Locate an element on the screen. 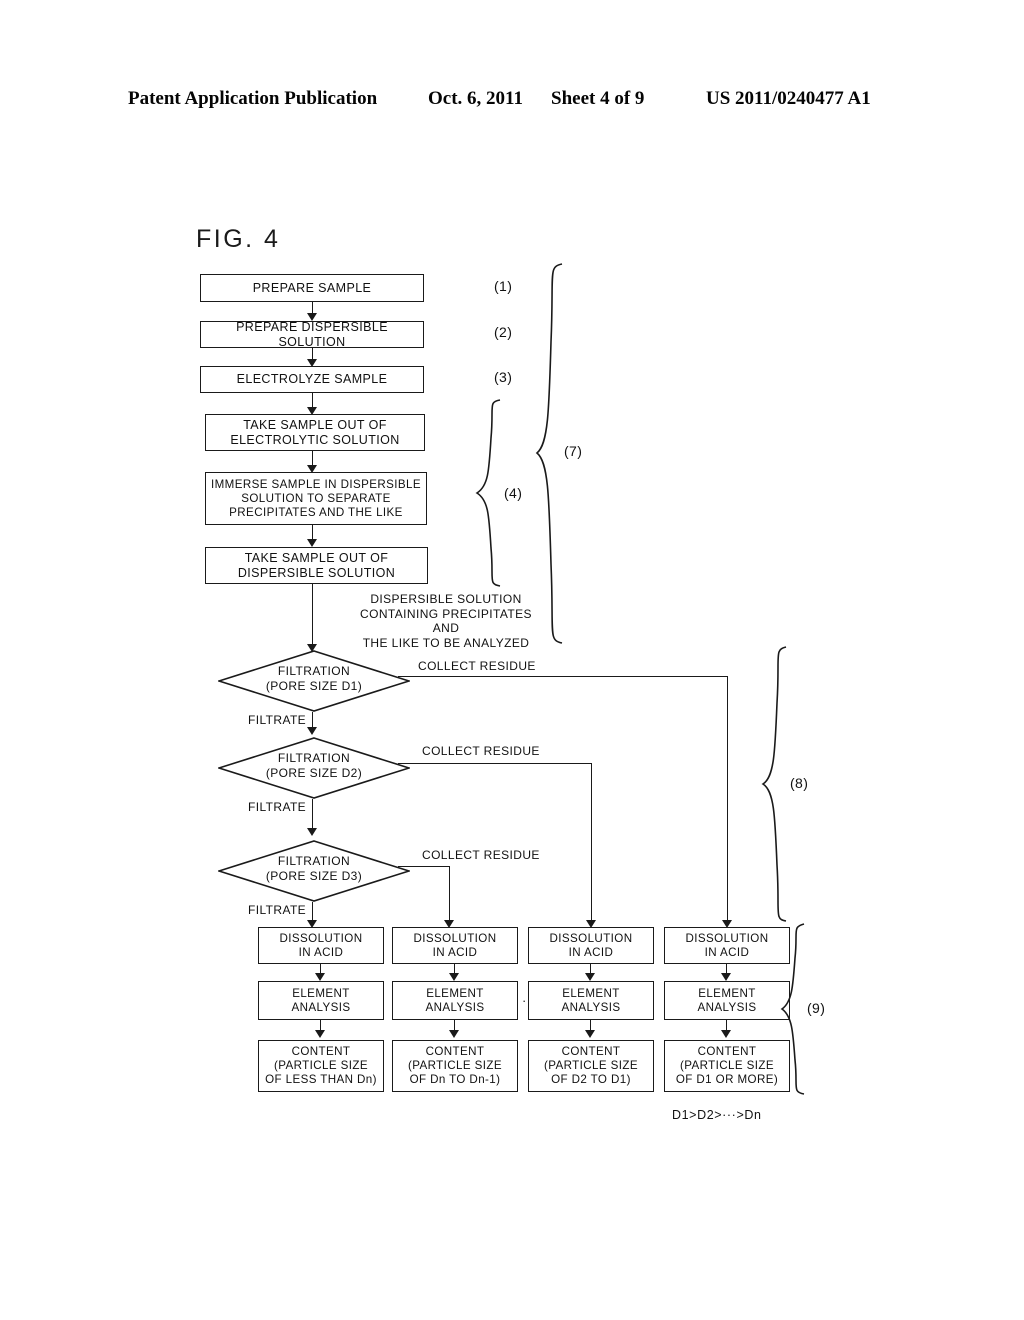 The width and height of the screenshot is (1024, 1320). decision-filtration-d2: FILTRATION (PORE SIZE D2) is located at coordinates (314, 768).